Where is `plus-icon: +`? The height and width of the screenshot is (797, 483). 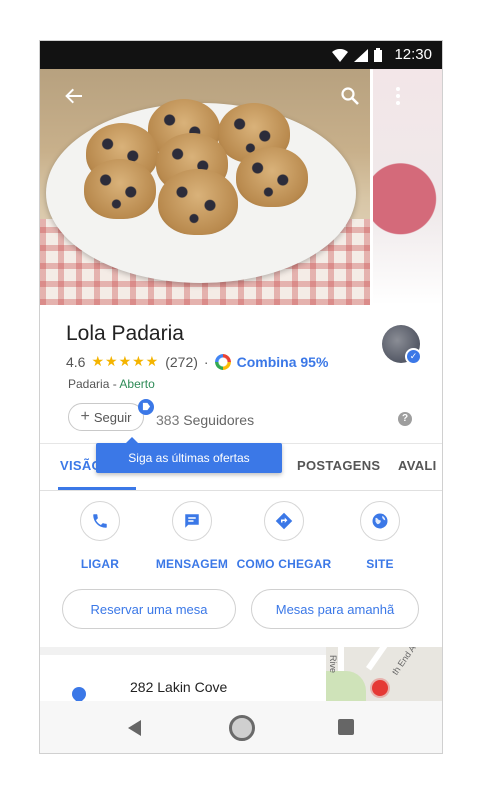
plus-icon: + is located at coordinates (85, 416).